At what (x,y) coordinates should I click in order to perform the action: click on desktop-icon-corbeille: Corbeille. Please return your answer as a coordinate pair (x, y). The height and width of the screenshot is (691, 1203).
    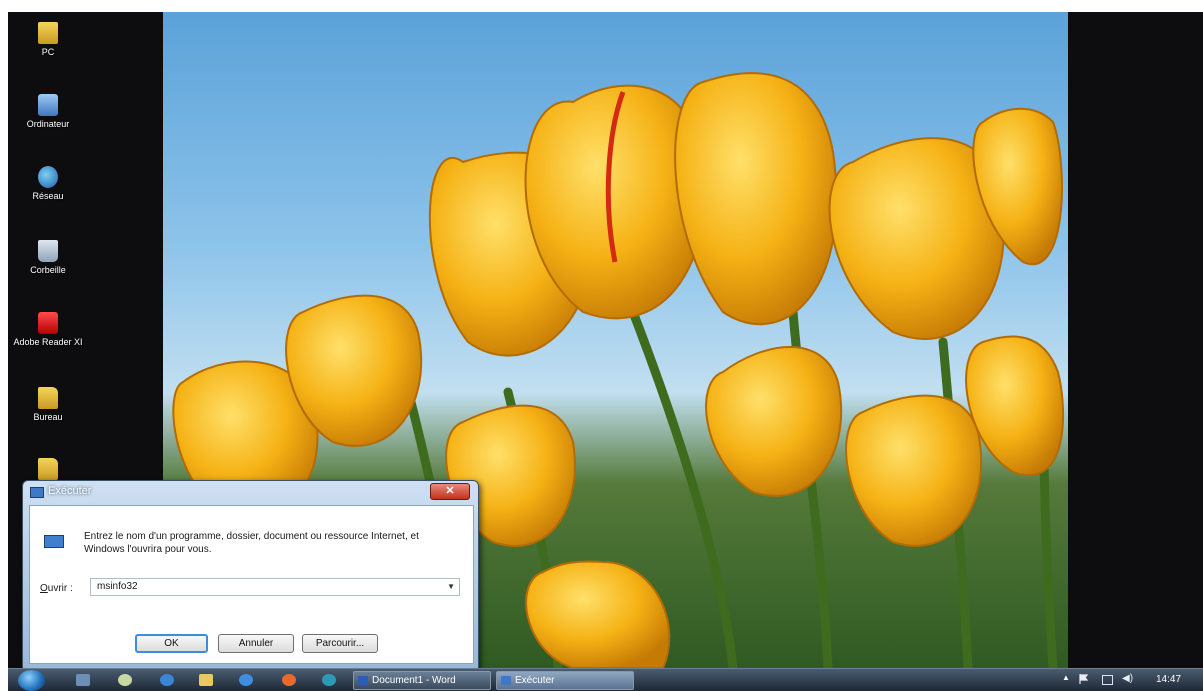
    Looking at the image, I should click on (48, 257).